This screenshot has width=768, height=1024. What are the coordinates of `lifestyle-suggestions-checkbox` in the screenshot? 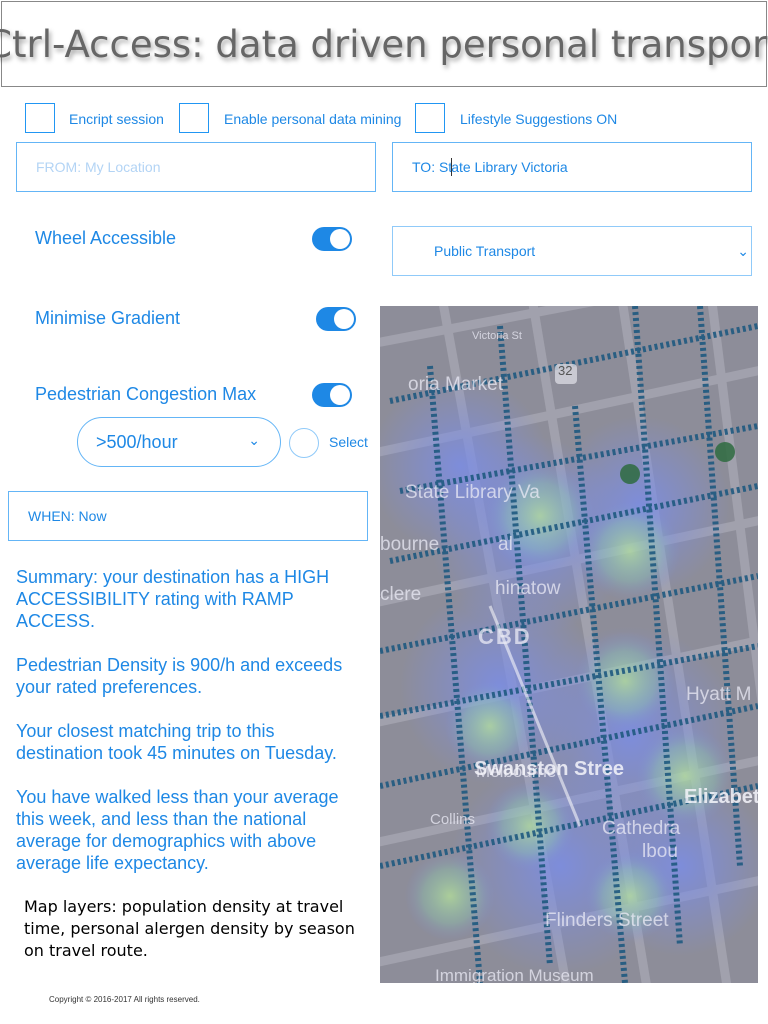 It's located at (430, 118).